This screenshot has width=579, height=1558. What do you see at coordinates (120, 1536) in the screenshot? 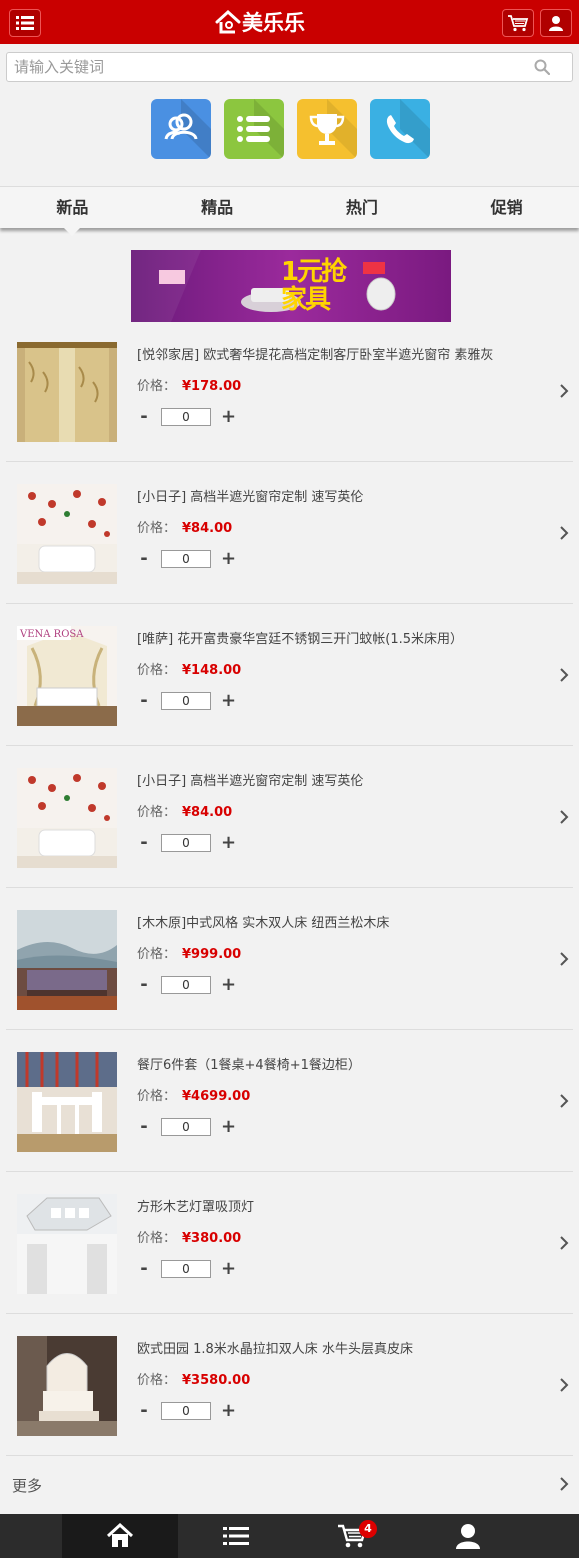
I see `nav-home` at bounding box center [120, 1536].